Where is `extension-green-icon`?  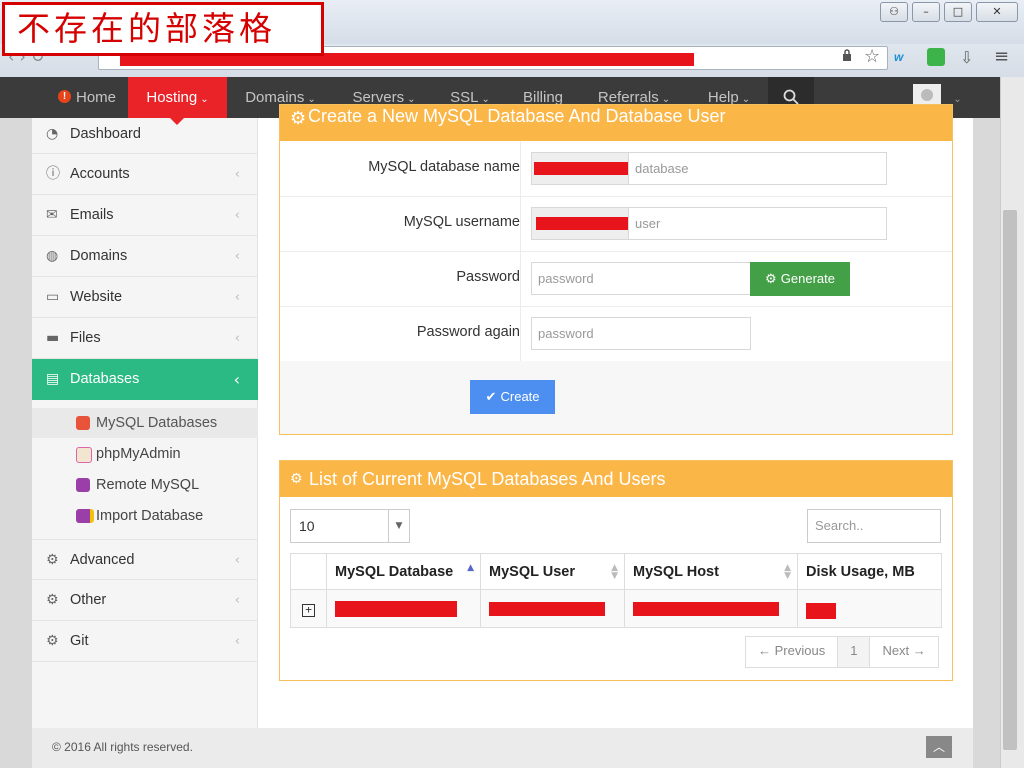 extension-green-icon is located at coordinates (936, 57).